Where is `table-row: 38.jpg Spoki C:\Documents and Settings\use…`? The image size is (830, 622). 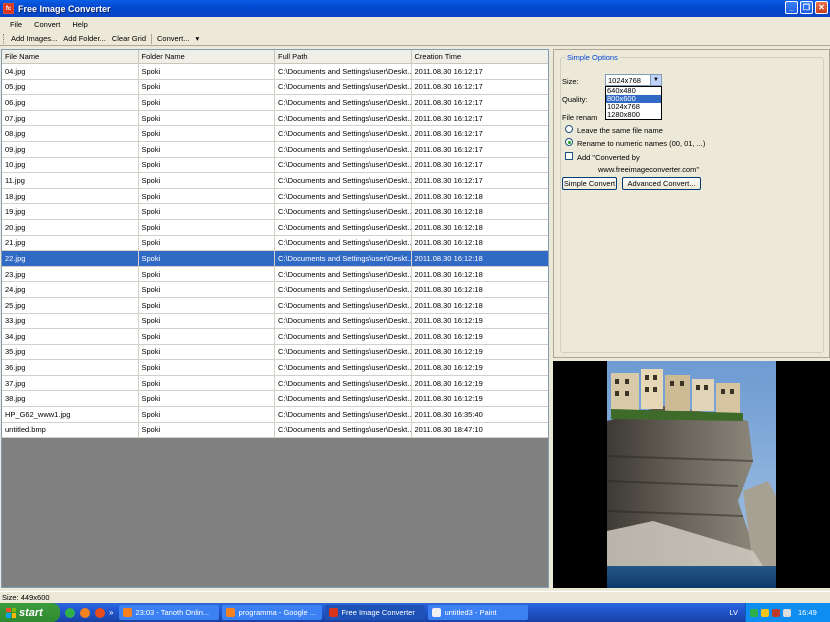 table-row: 38.jpg Spoki C:\Documents and Settings\use… is located at coordinates (275, 399).